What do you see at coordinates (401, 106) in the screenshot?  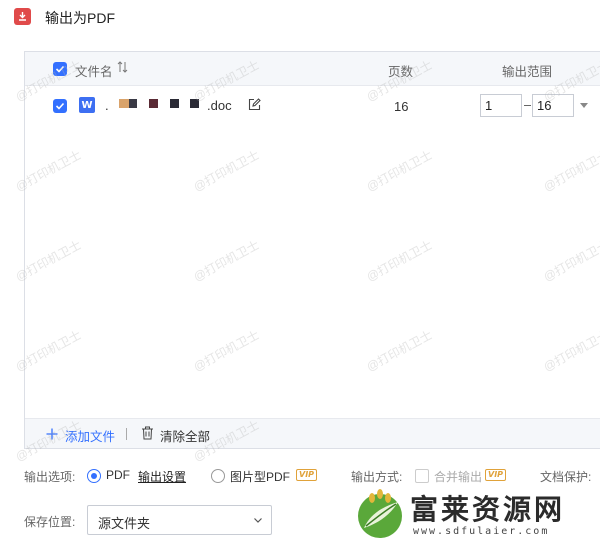 I see `page-count: 16` at bounding box center [401, 106].